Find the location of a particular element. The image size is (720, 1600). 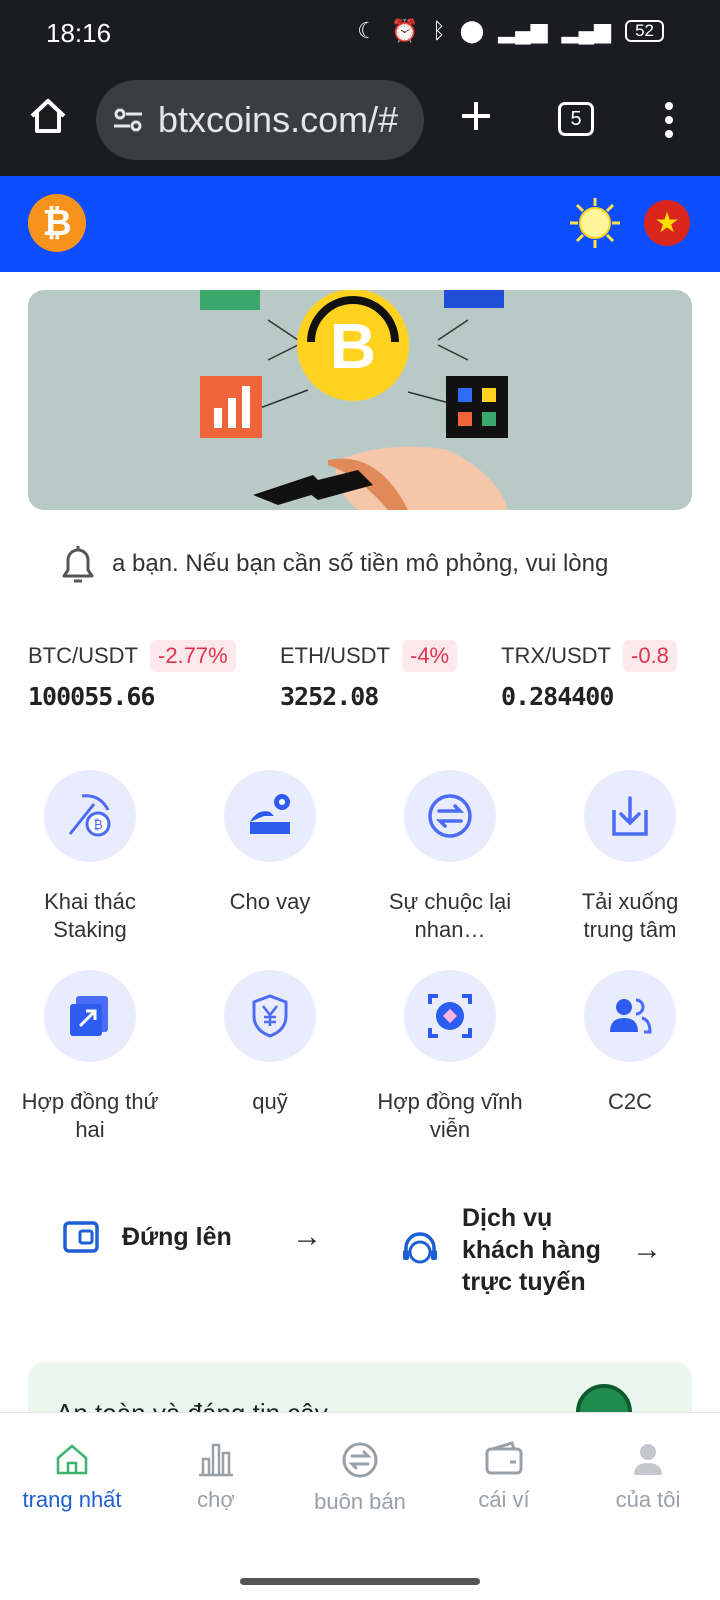

deposit-label: Đứng lên is located at coordinates (177, 1237).